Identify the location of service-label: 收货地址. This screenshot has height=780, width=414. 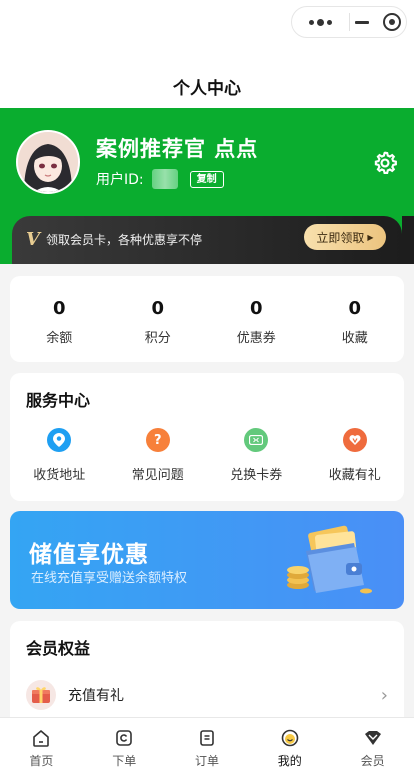
(59, 475).